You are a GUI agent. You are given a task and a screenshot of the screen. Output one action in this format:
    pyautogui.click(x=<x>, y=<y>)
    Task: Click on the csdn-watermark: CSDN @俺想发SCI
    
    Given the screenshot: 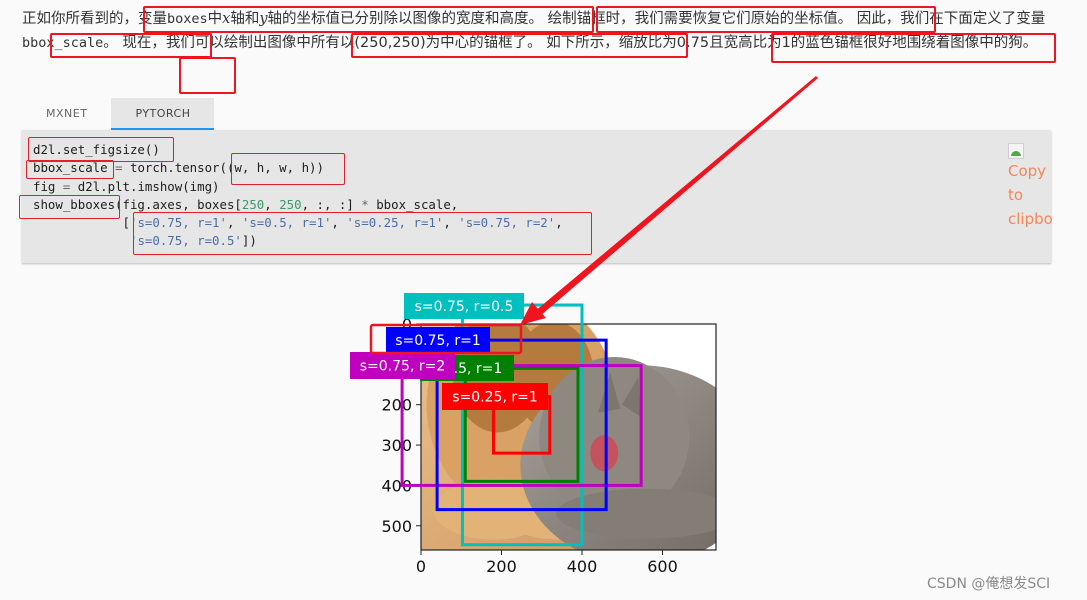 What is the action you would take?
    pyautogui.click(x=989, y=584)
    